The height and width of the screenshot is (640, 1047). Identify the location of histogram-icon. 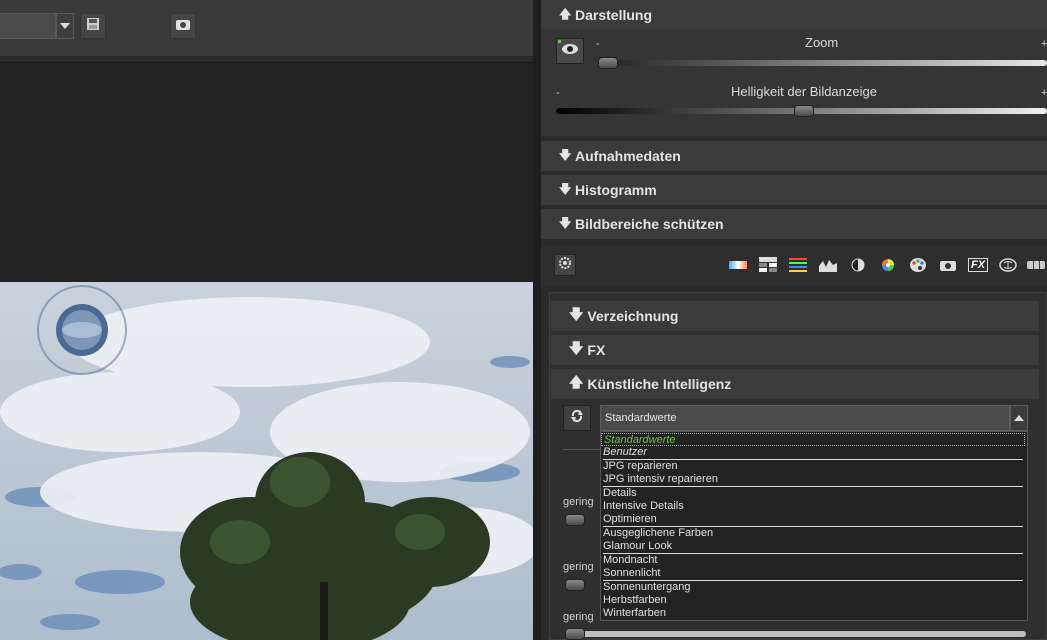
(828, 265).